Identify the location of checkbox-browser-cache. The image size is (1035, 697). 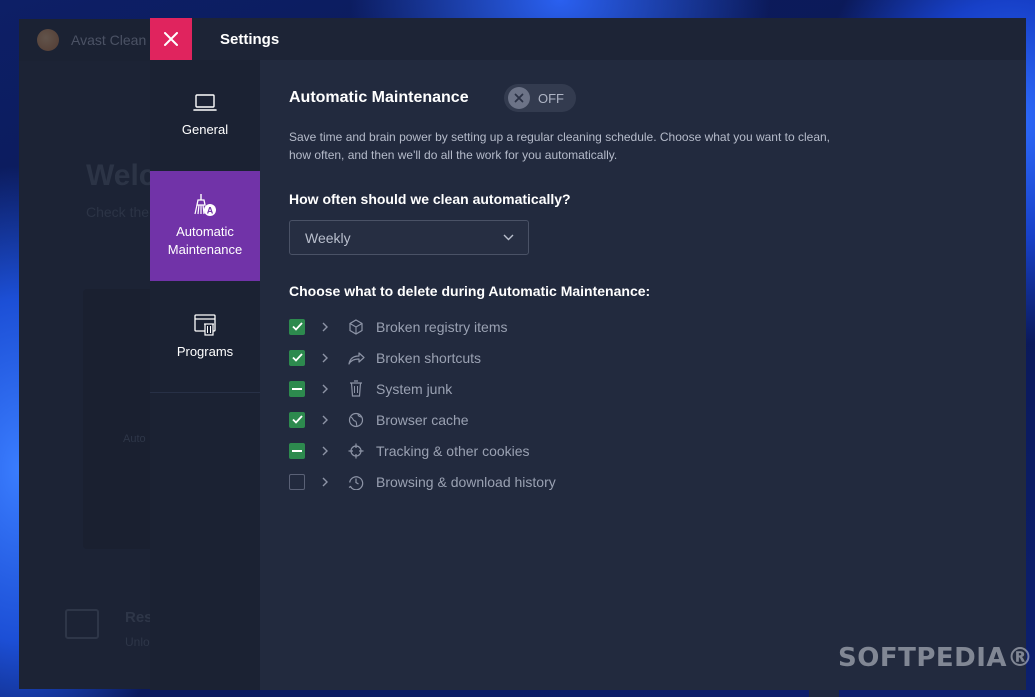
(297, 419).